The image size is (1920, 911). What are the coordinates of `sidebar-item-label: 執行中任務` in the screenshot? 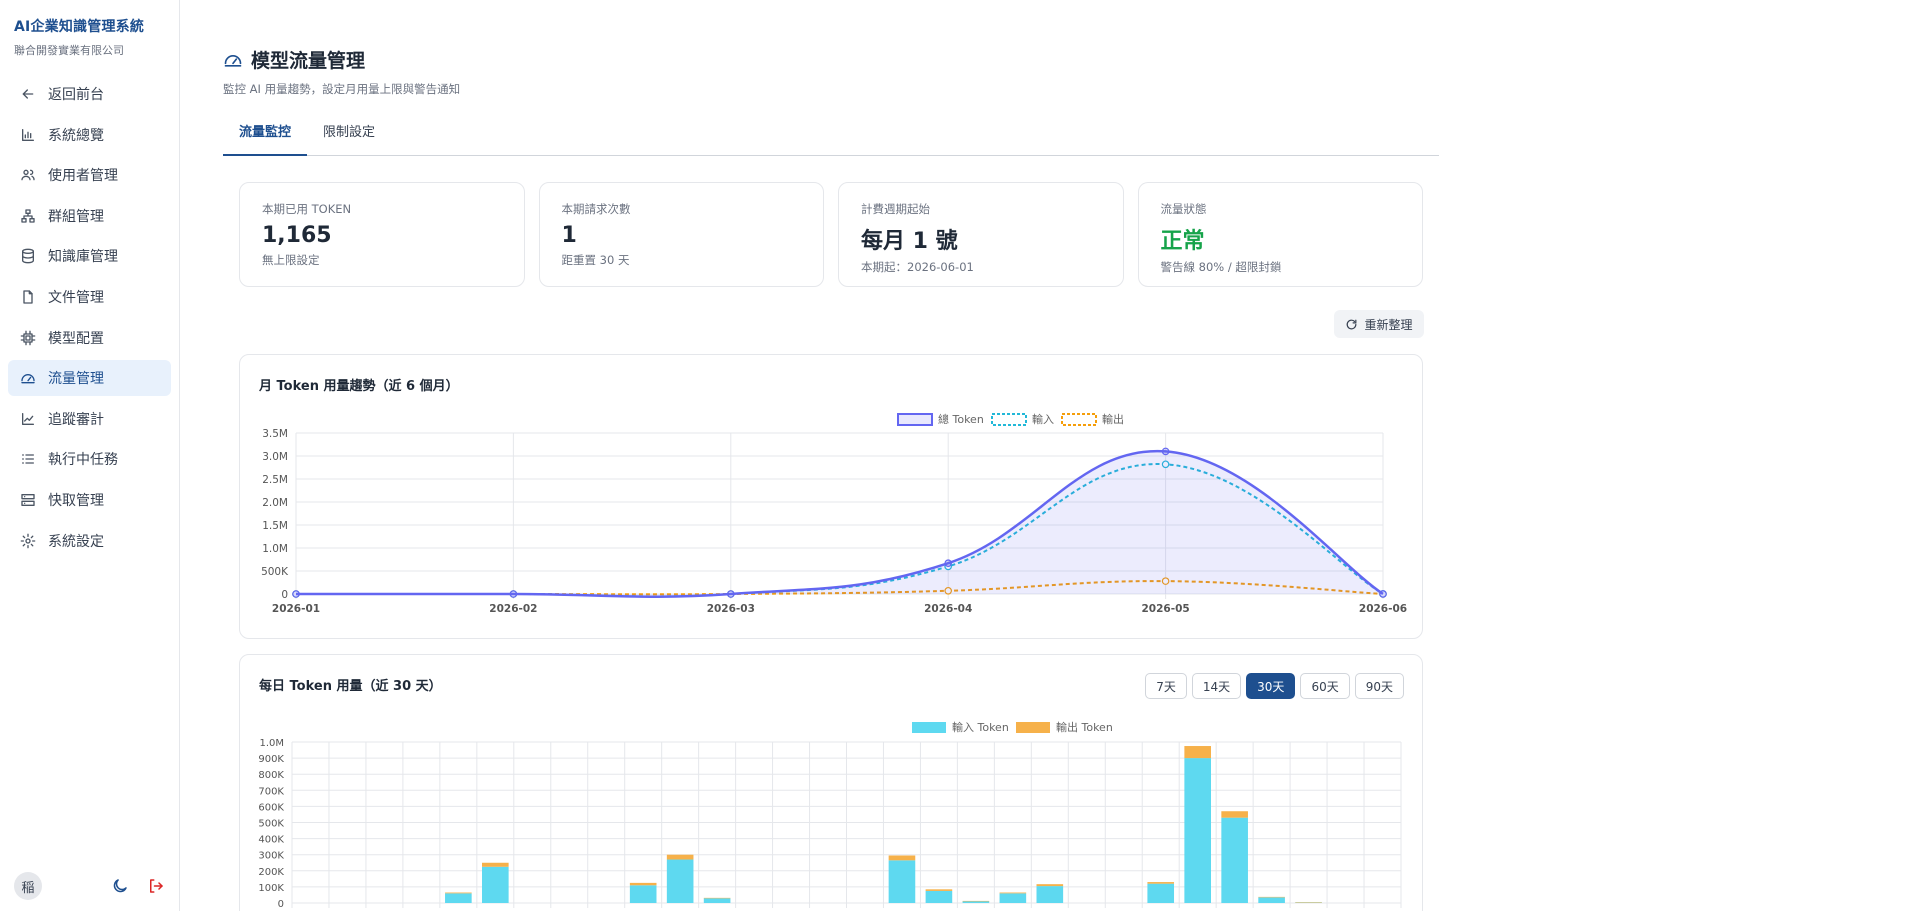 It's located at (83, 460).